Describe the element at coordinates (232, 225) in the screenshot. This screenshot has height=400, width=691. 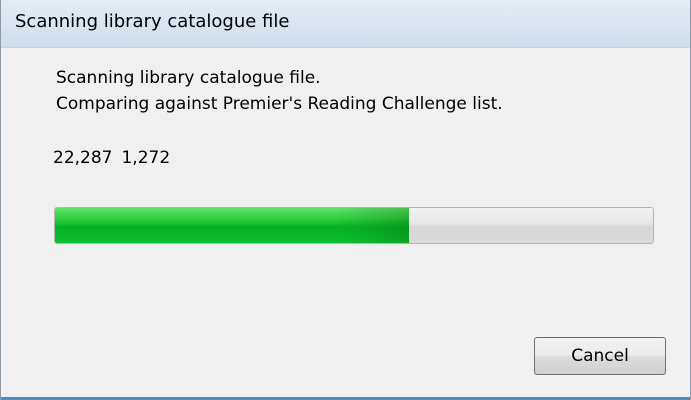
I see `progress-bar-fill` at that location.